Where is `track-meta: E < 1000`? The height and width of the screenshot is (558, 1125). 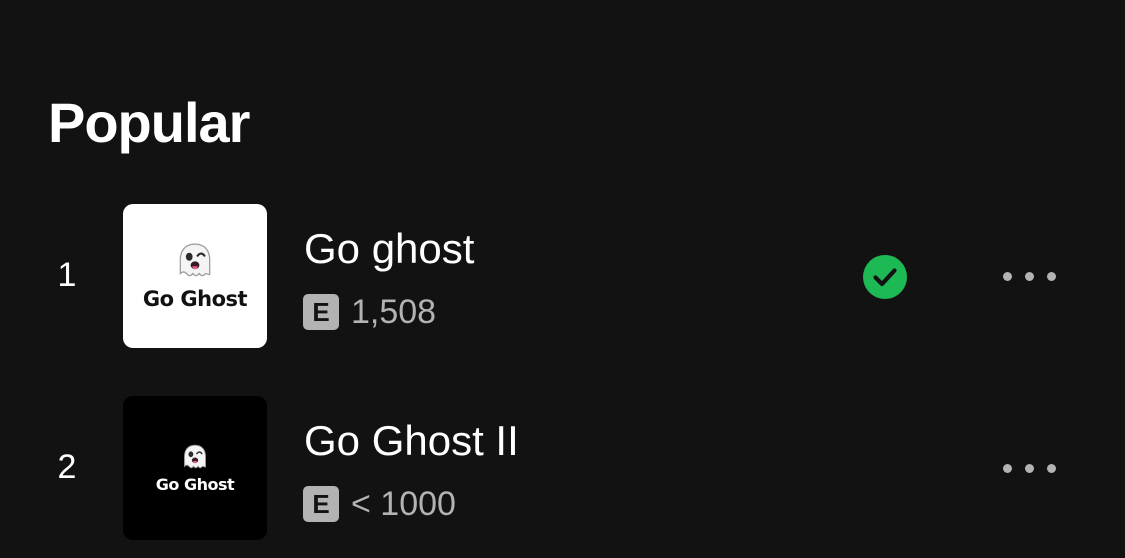
track-meta: E < 1000 is located at coordinates (379, 504).